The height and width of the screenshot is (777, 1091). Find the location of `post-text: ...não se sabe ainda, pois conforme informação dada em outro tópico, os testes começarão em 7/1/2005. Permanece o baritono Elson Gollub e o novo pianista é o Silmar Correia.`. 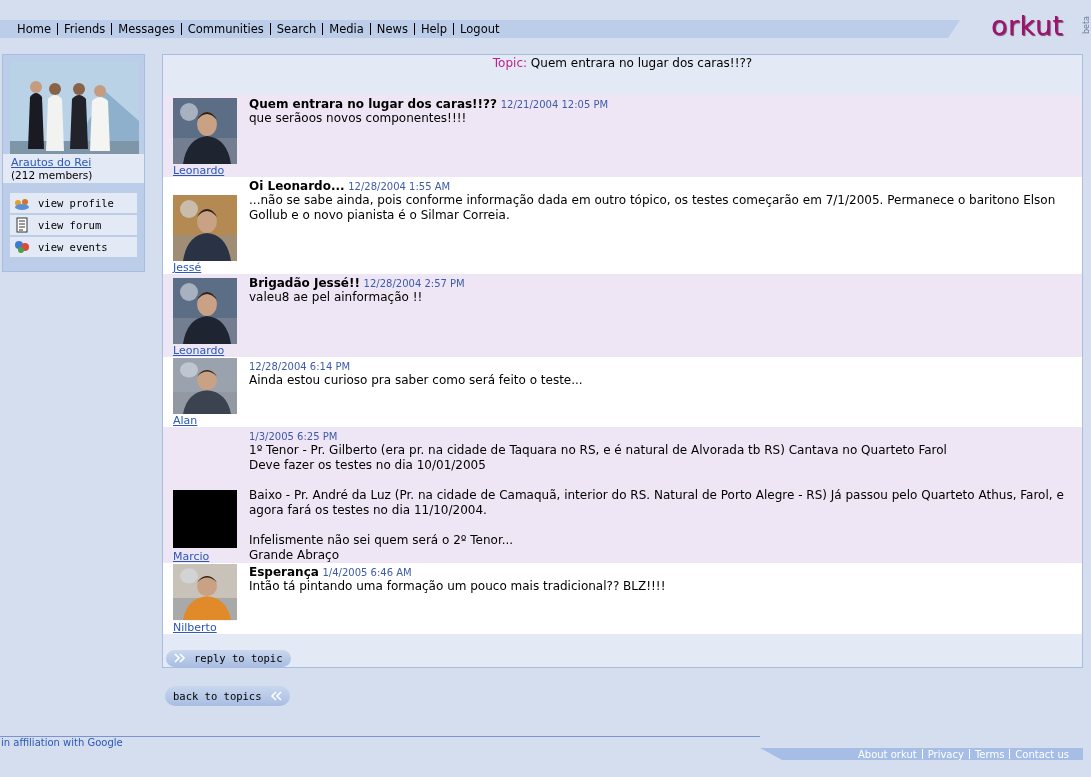

post-text: ...não se sabe ainda, pois conforme informação dada em outro tópico, os testes começarão em 7/1/2005. Permanece o baritono Elson Gollub e o novo pianista é o Silmar Correia. is located at coordinates (653, 208).